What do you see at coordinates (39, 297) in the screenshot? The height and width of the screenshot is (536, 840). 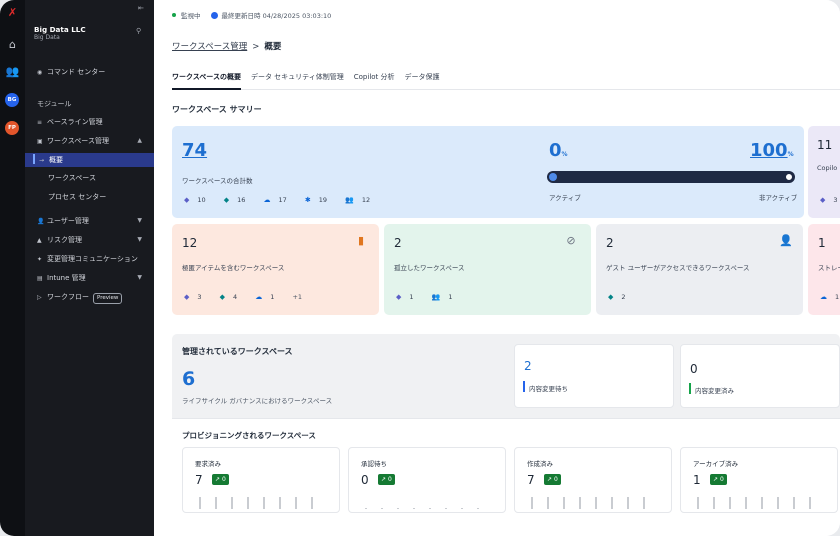 I see `play-icon: ▷` at bounding box center [39, 297].